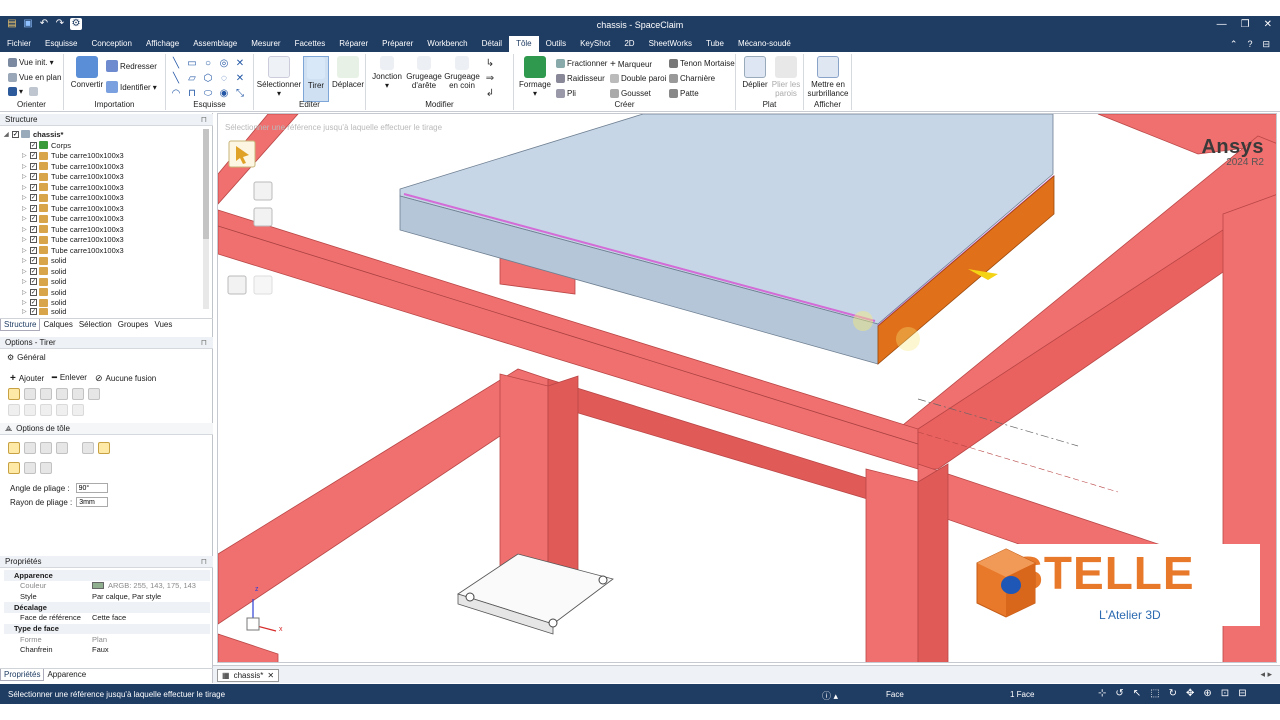 The width and height of the screenshot is (1280, 720). Describe the element at coordinates (31, 62) in the screenshot. I see `vue-init-button: Vue init. ▾` at that location.